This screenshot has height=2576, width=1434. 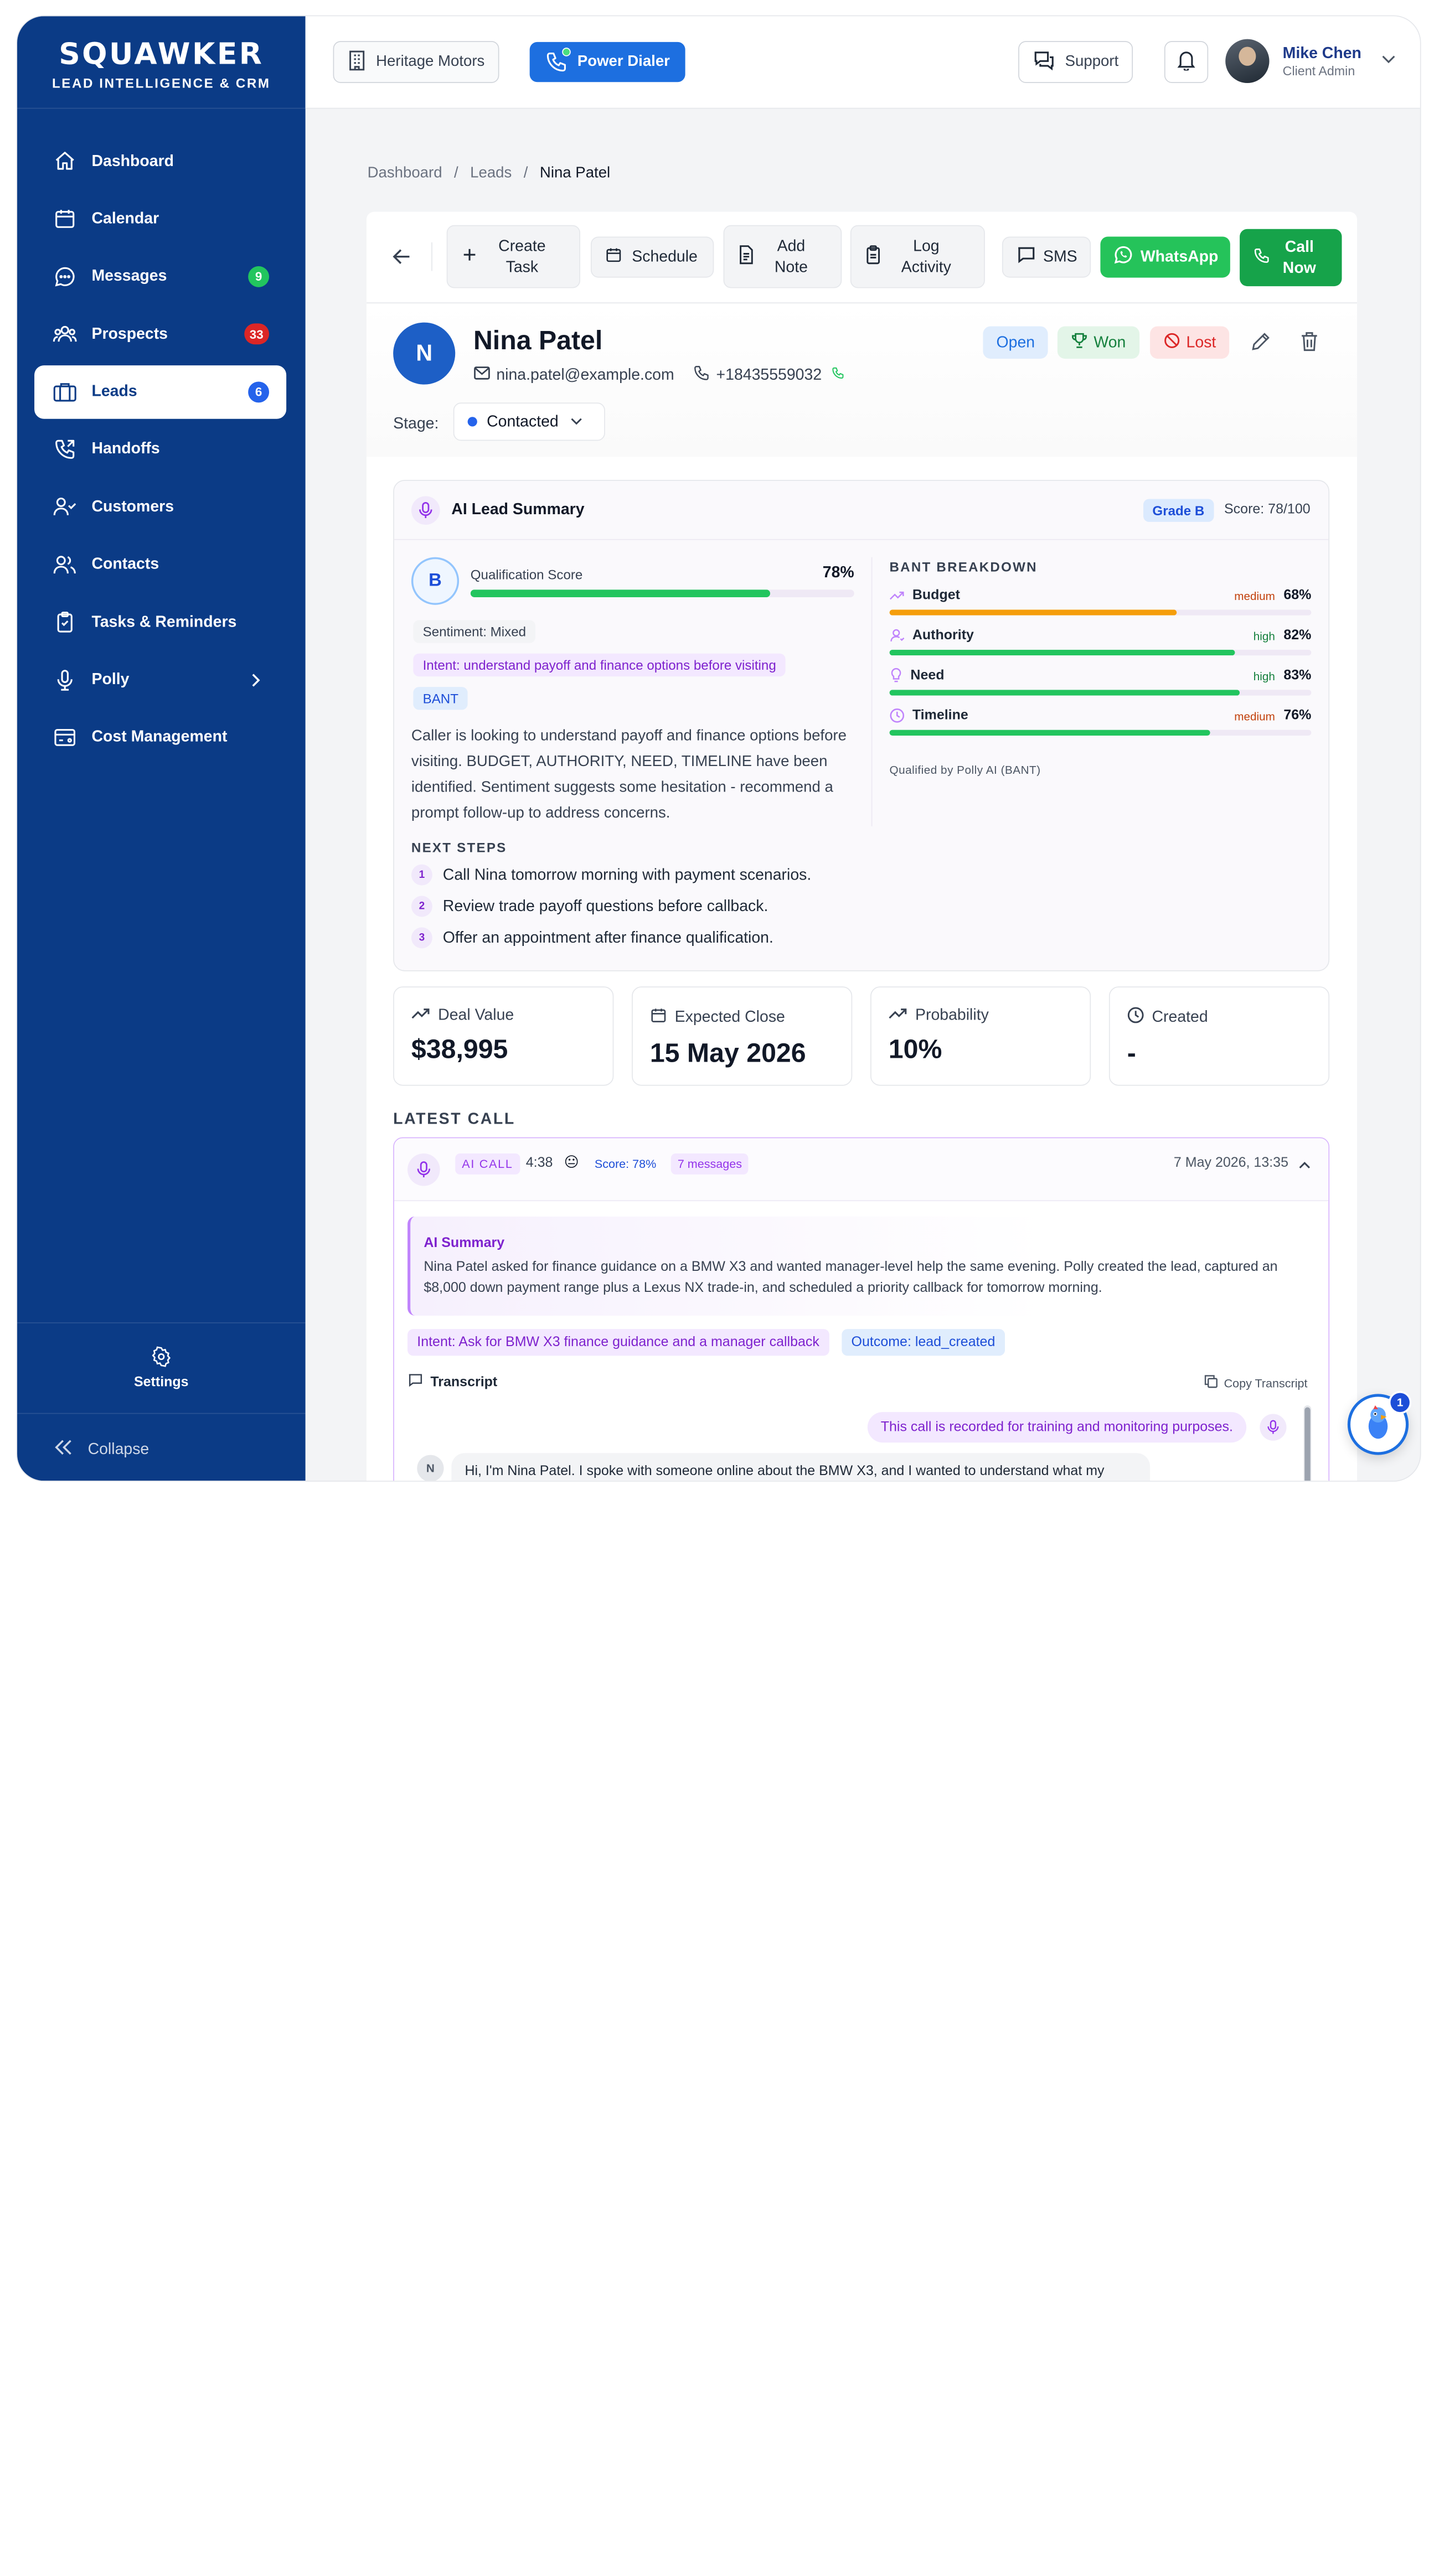 What do you see at coordinates (1297, 676) in the screenshot?
I see `bant-pct: 83%` at bounding box center [1297, 676].